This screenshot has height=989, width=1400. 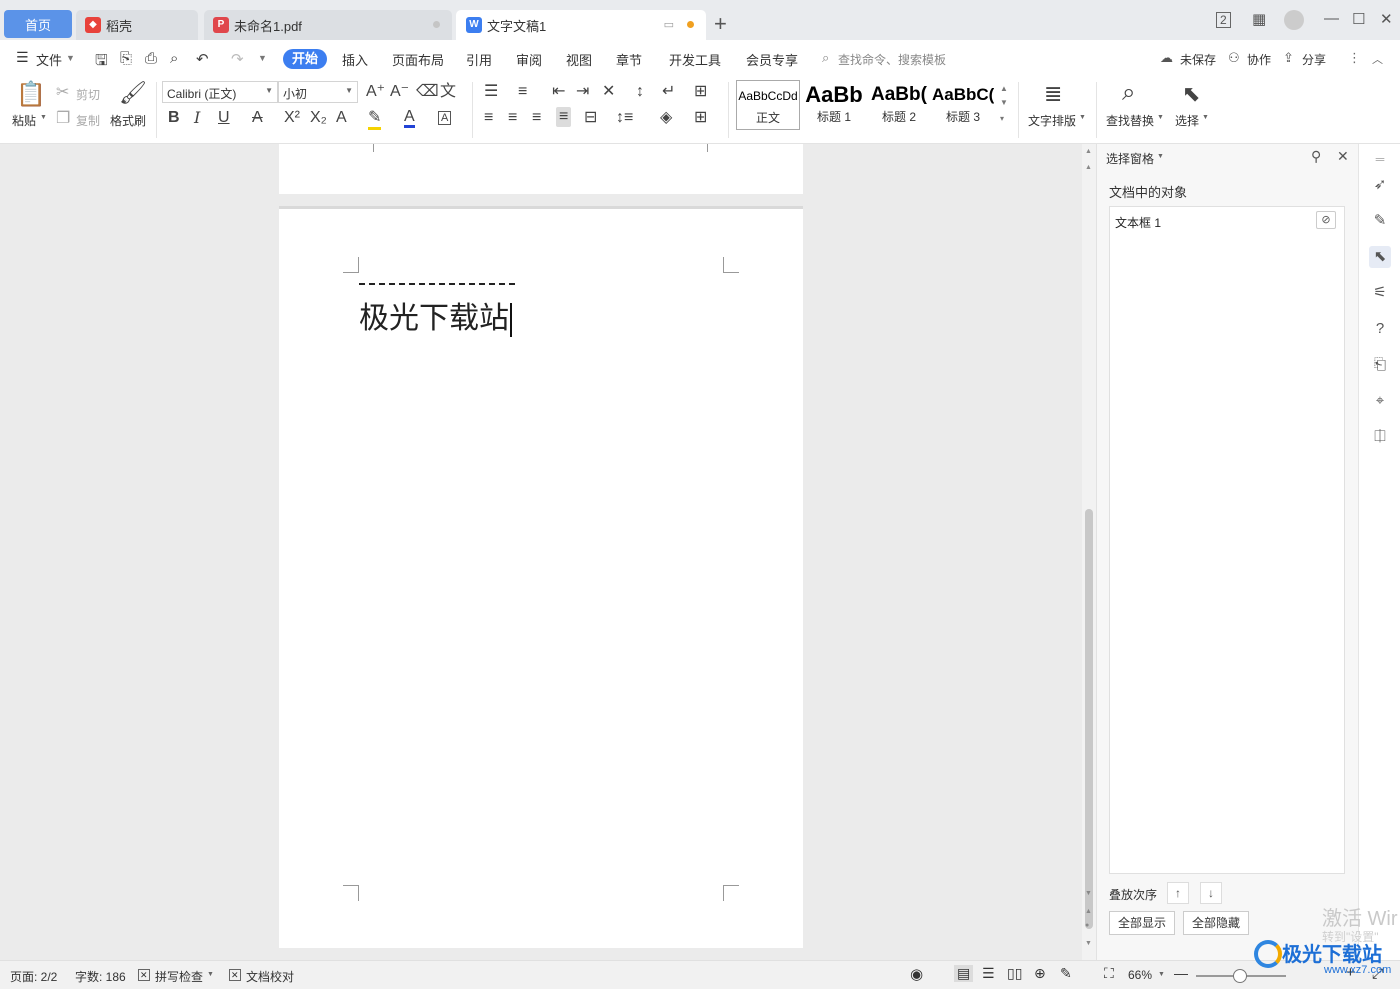 What do you see at coordinates (1181, 973) in the screenshot?
I see `zoom-out-icon: —` at bounding box center [1181, 973].